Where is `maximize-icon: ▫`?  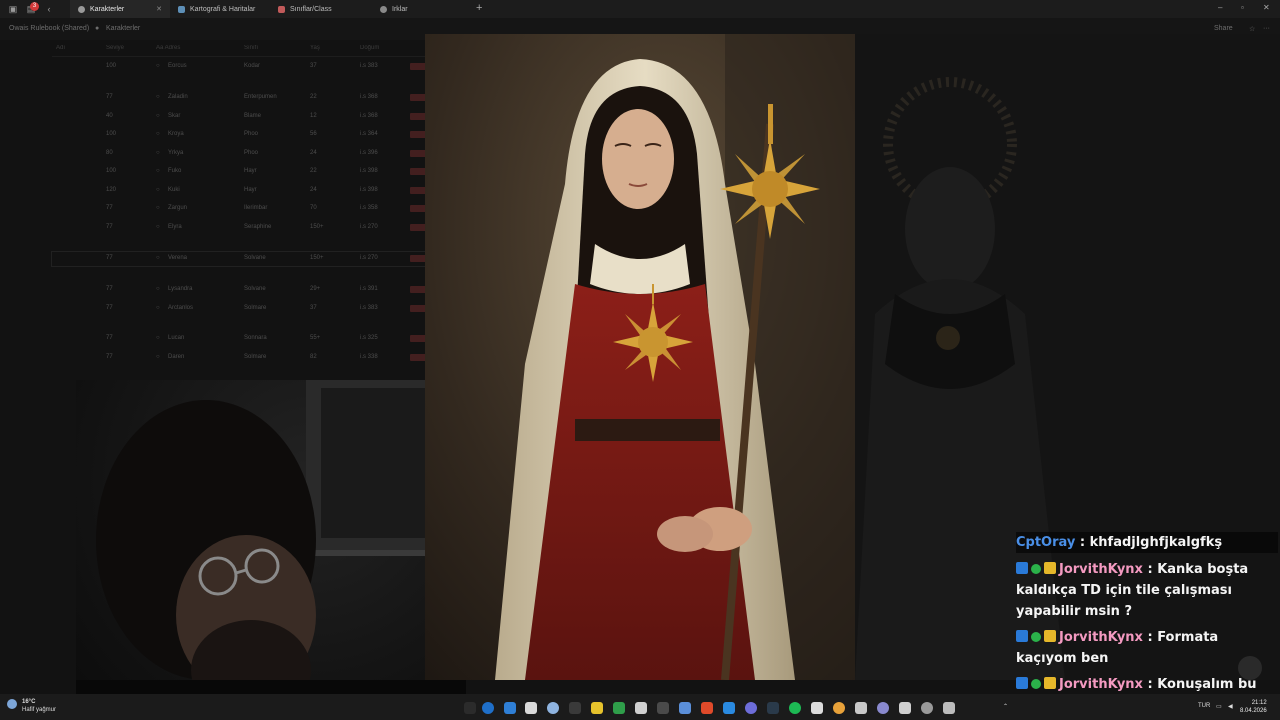
maximize-icon: ▫ is located at coordinates (1242, 7).